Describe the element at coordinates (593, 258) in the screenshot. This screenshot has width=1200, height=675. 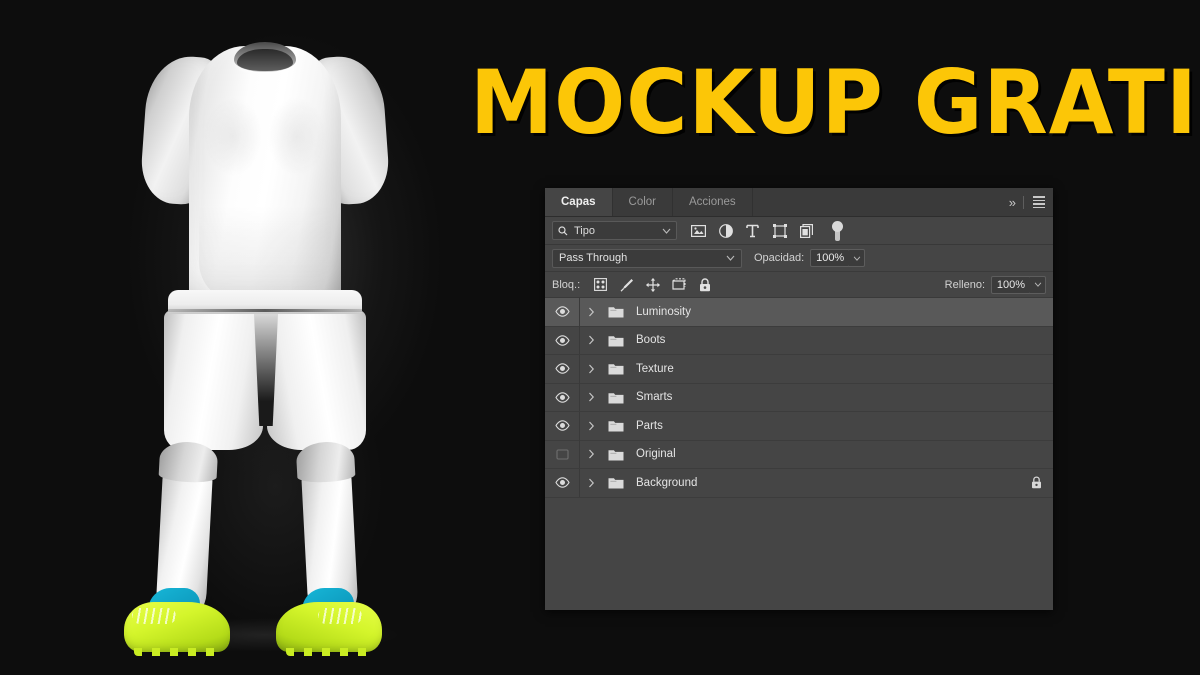
I see `blend-mode-value: Pass Through` at that location.